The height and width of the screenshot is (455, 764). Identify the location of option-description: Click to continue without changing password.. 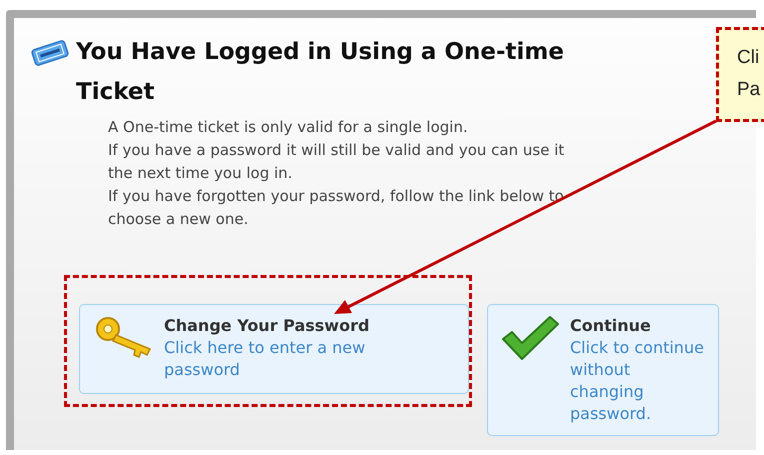
(637, 381).